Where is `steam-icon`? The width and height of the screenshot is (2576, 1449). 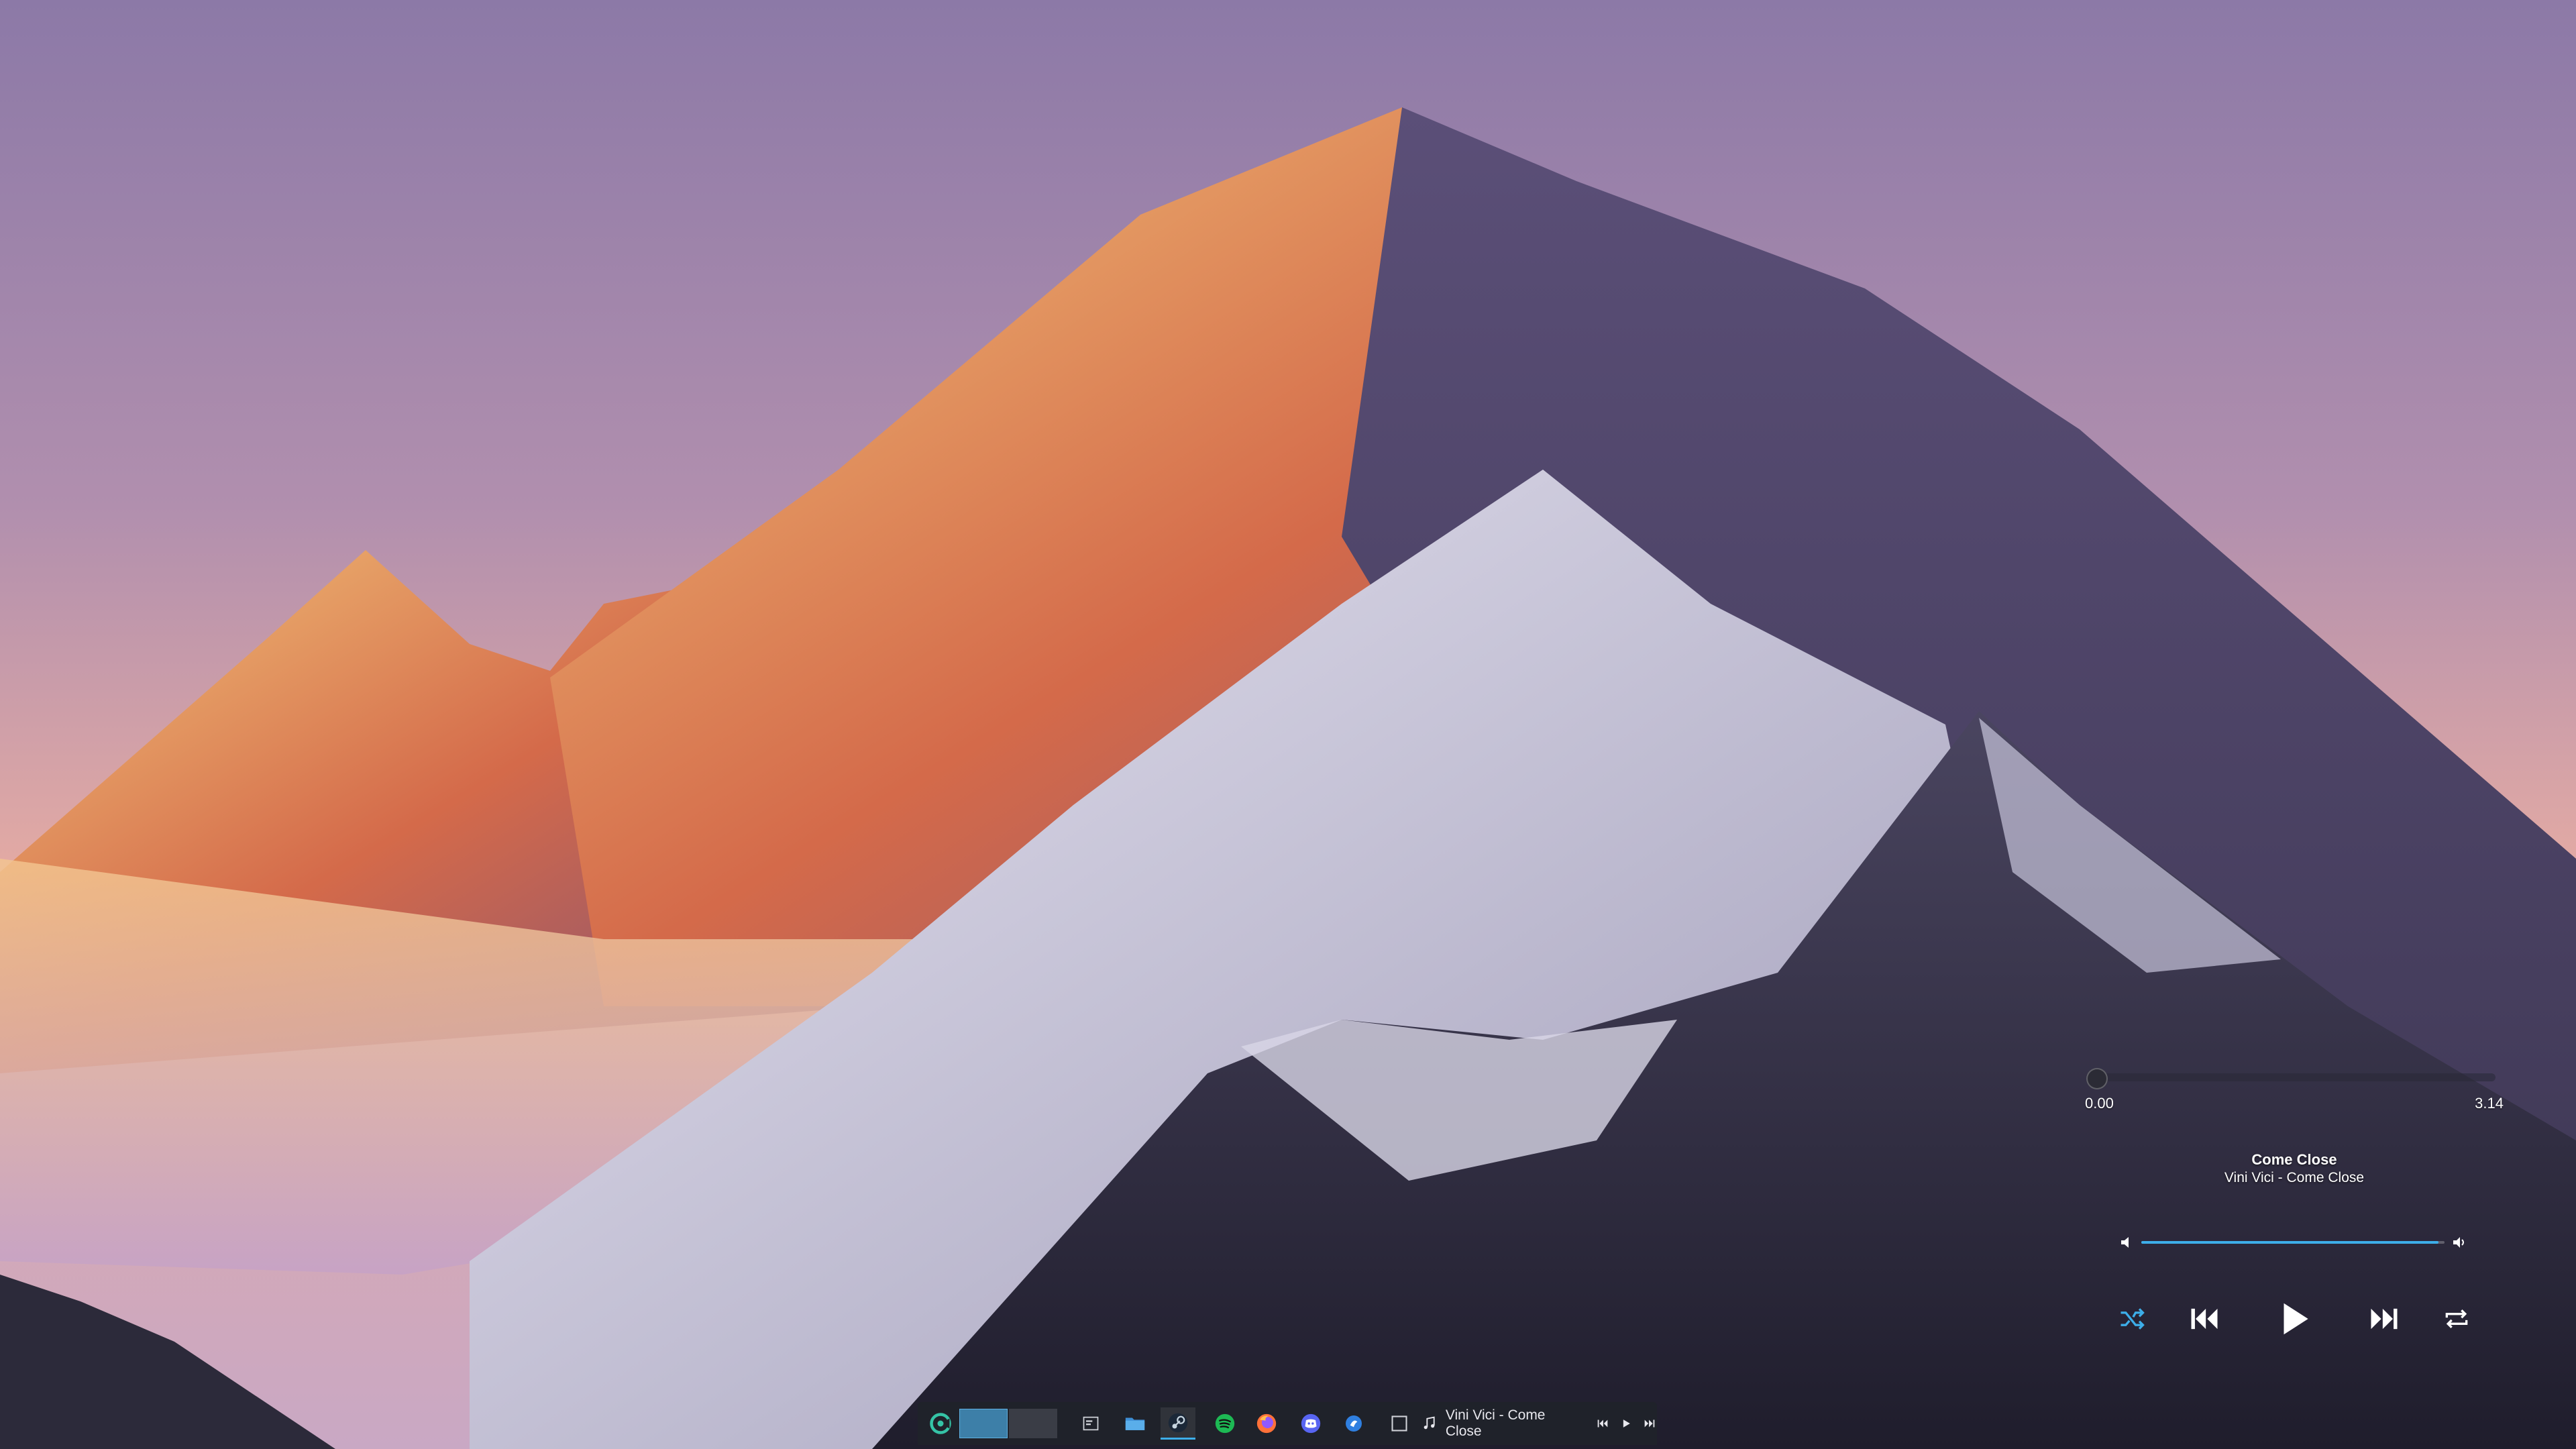
steam-icon is located at coordinates (1178, 1422).